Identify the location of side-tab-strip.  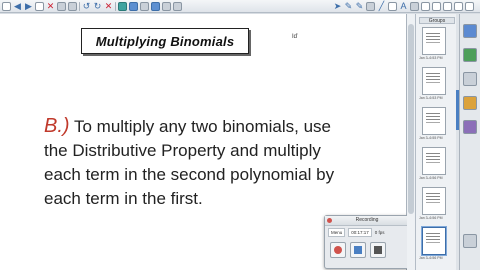
(469, 142).